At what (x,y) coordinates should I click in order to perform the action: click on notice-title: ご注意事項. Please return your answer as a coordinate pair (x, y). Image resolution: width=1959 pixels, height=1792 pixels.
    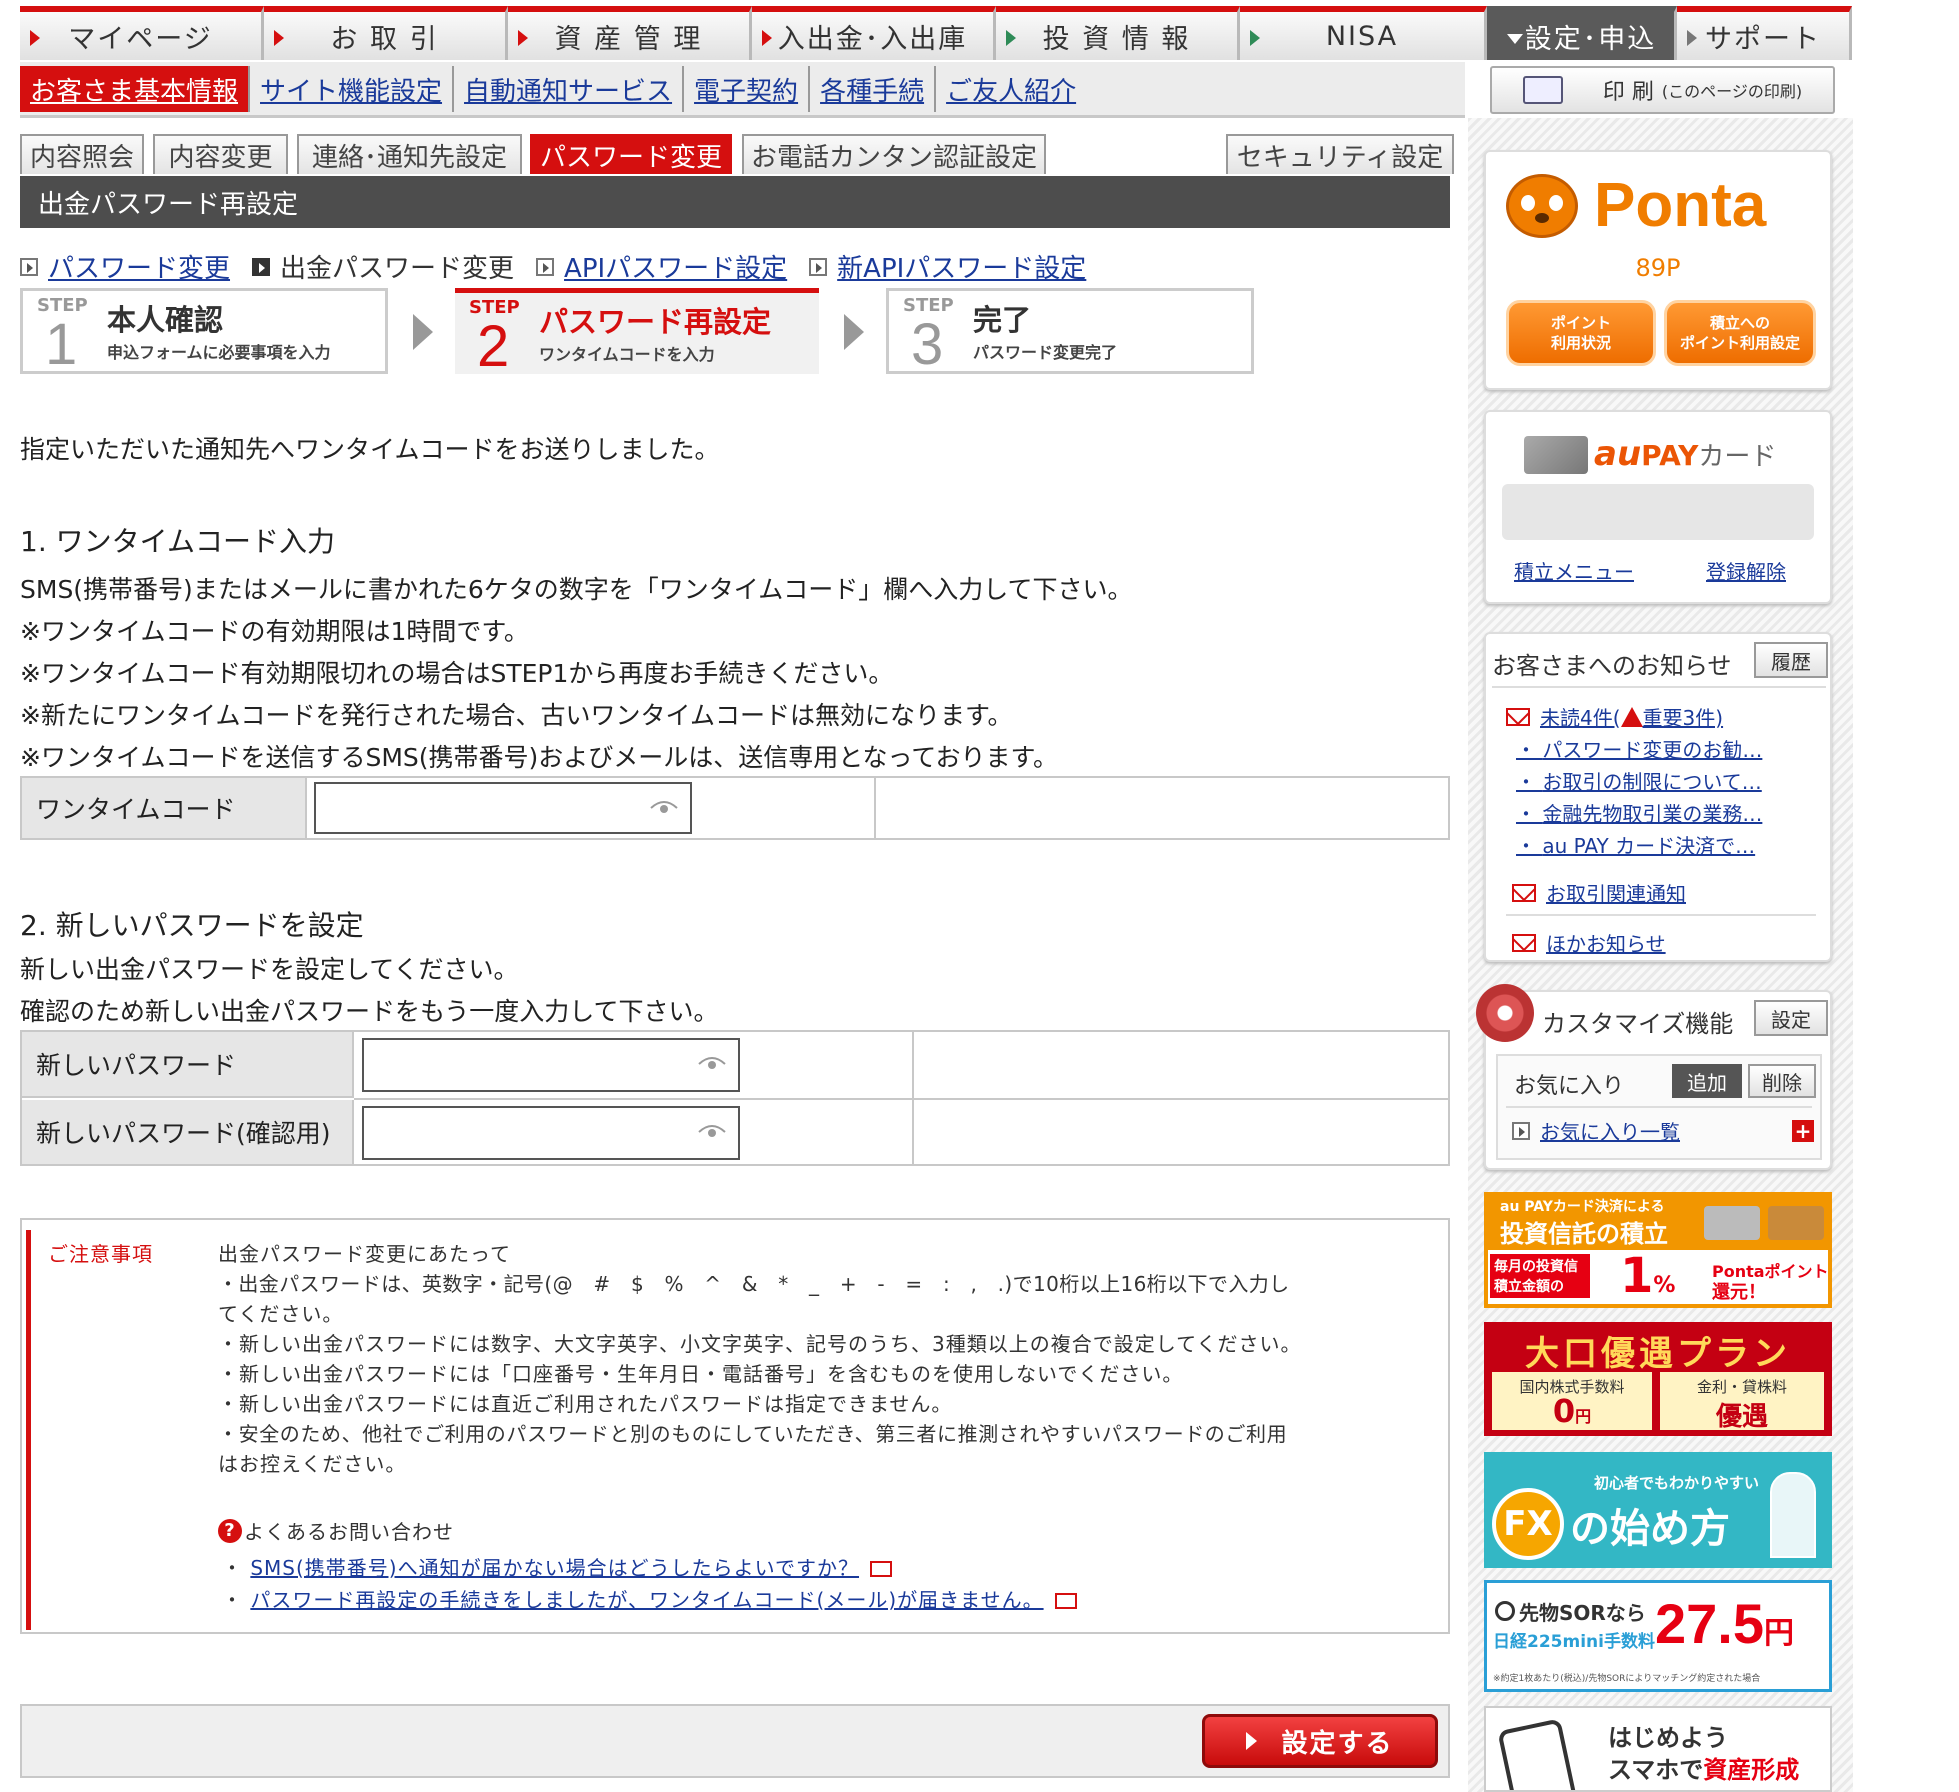
    Looking at the image, I should click on (100, 1254).